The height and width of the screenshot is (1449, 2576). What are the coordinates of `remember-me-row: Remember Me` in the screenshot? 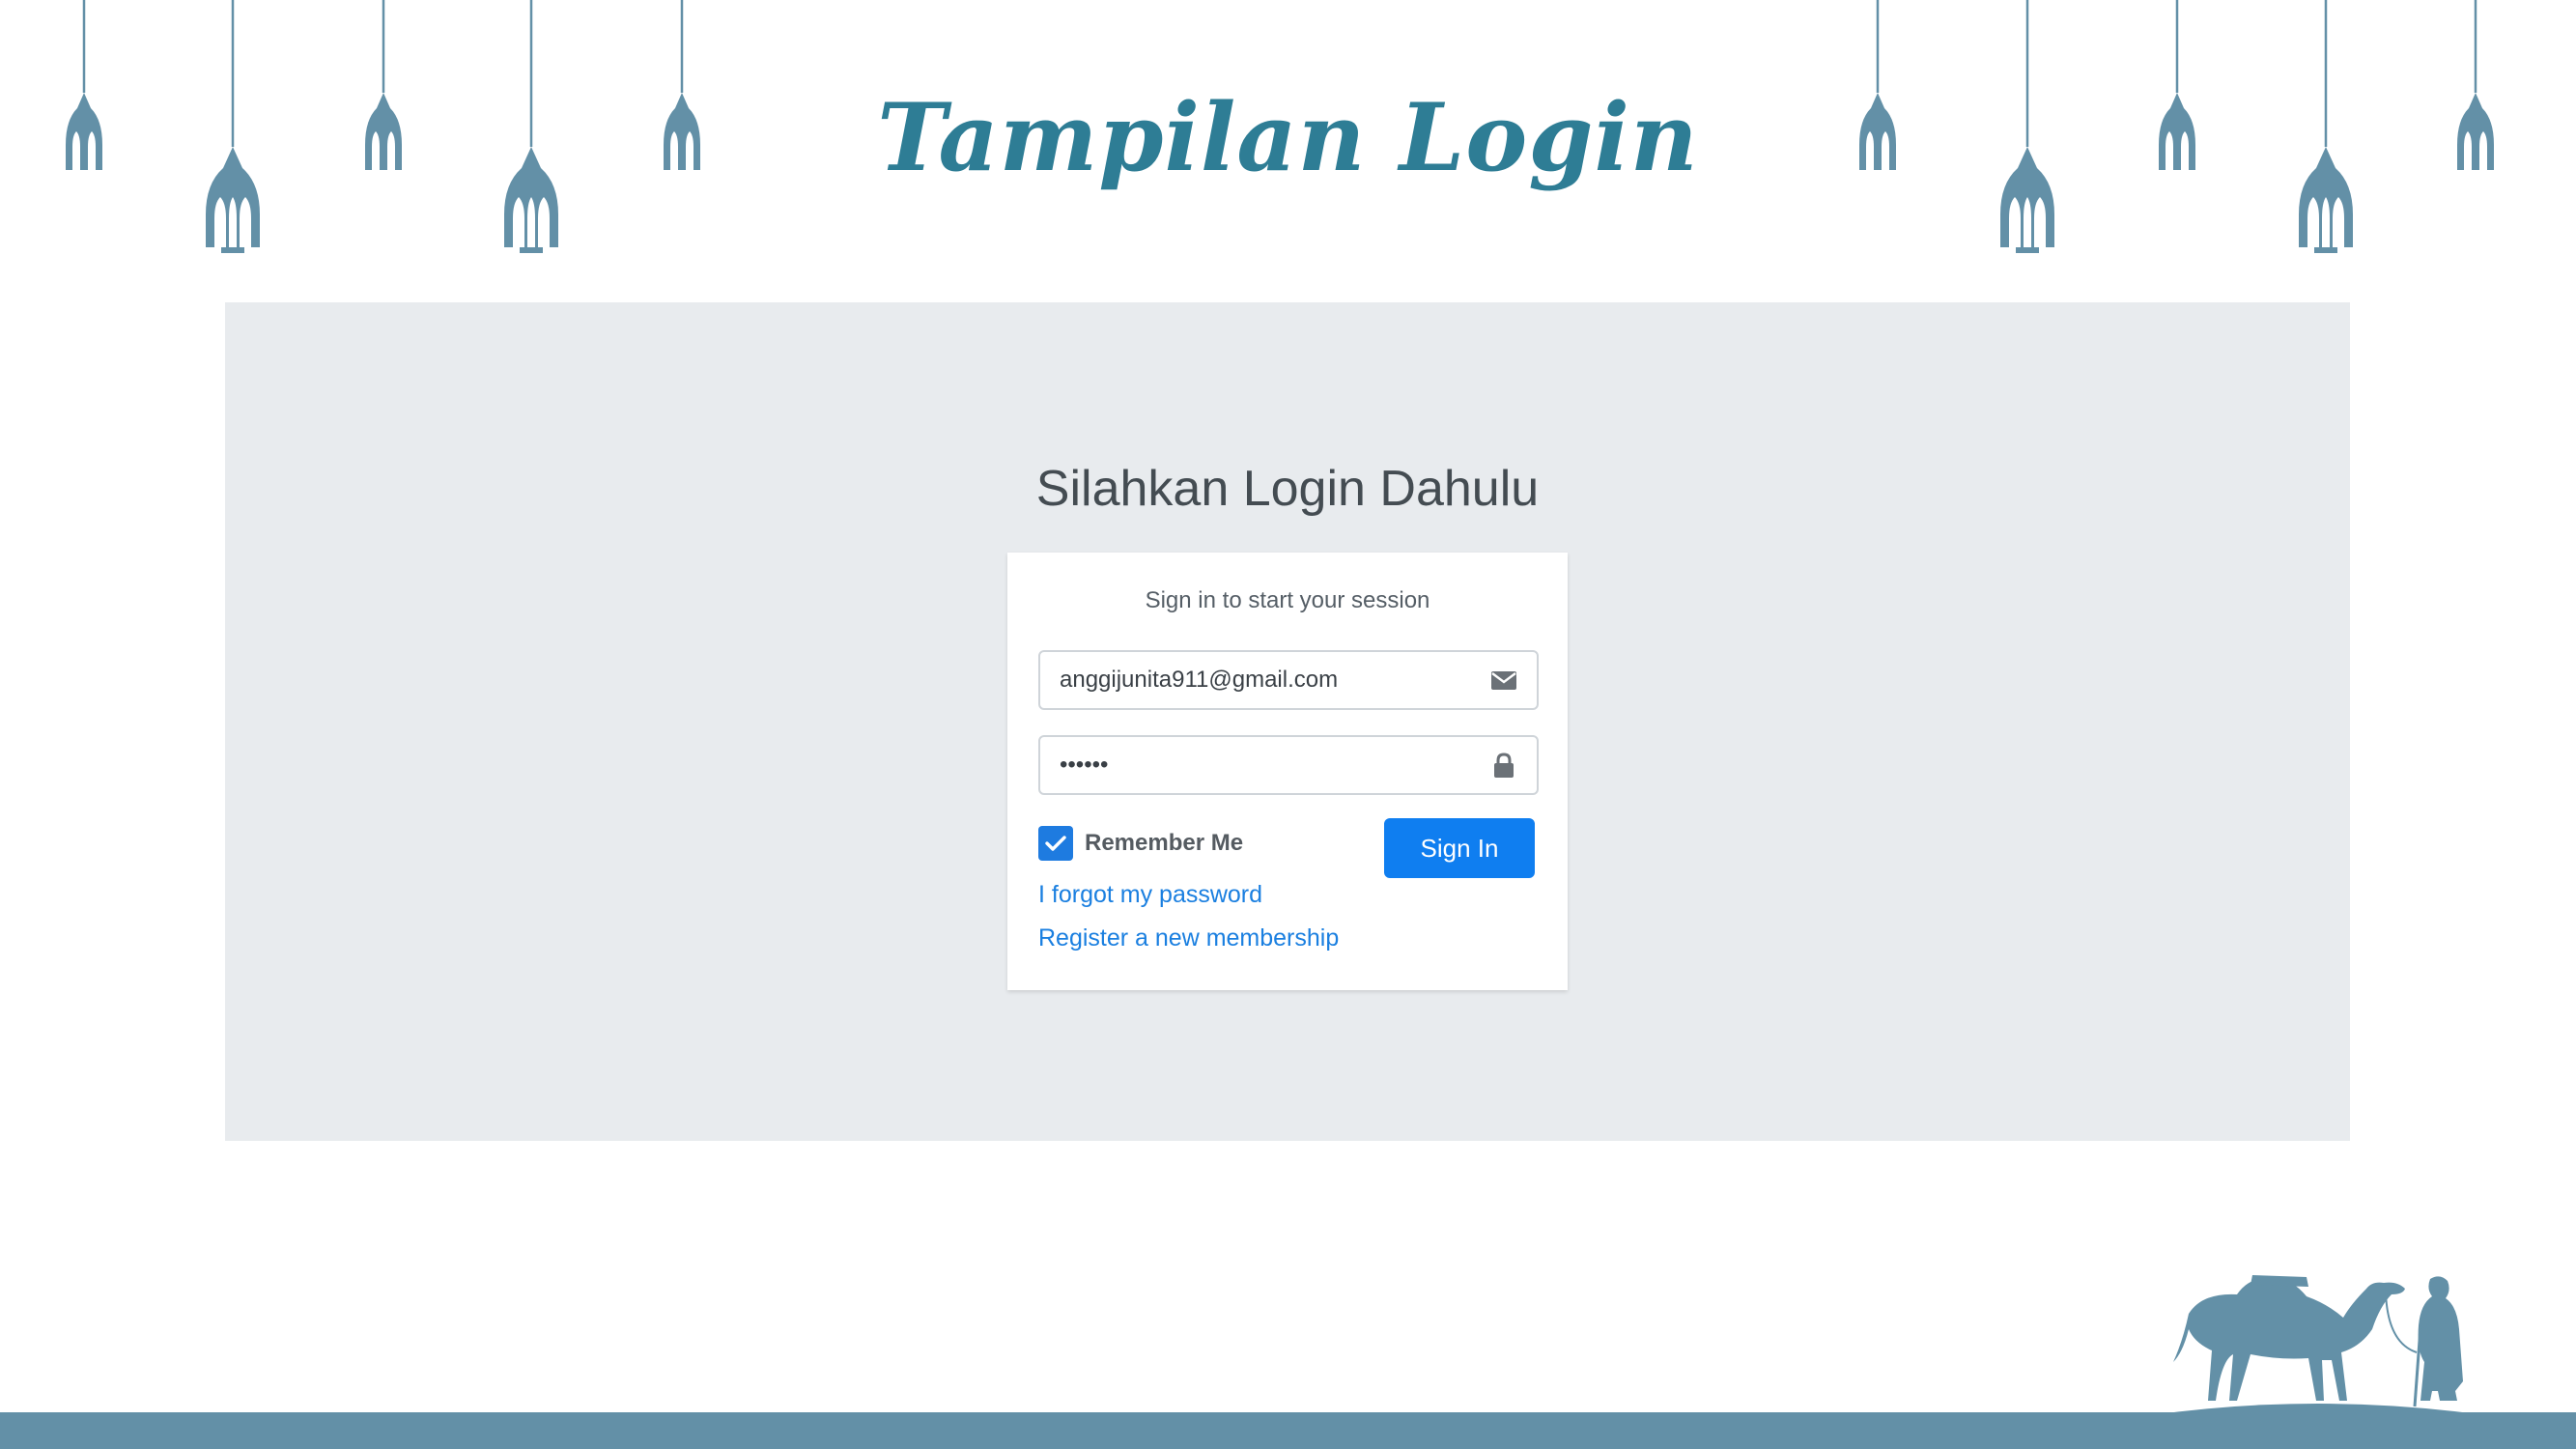 It's located at (1140, 843).